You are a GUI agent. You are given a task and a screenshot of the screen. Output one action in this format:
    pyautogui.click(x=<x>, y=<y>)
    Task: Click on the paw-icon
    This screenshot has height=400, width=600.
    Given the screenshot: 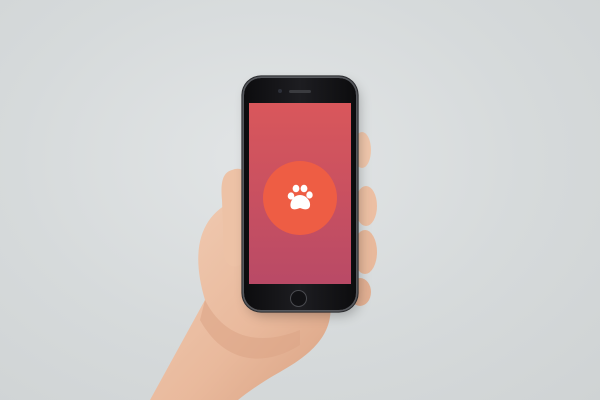 What is the action you would take?
    pyautogui.click(x=300, y=197)
    